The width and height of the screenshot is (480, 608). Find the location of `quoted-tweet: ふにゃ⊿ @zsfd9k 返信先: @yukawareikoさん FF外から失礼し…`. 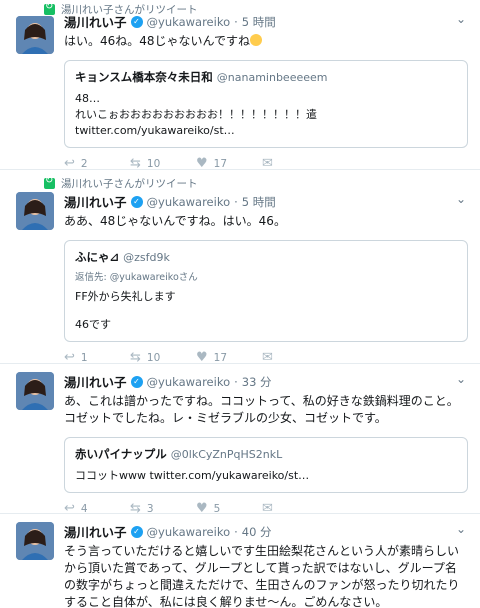

quoted-tweet: ふにゃ⊿ @zsfd9k 返信先: @yukawareikoさん FF外から失礼し… is located at coordinates (266, 291).